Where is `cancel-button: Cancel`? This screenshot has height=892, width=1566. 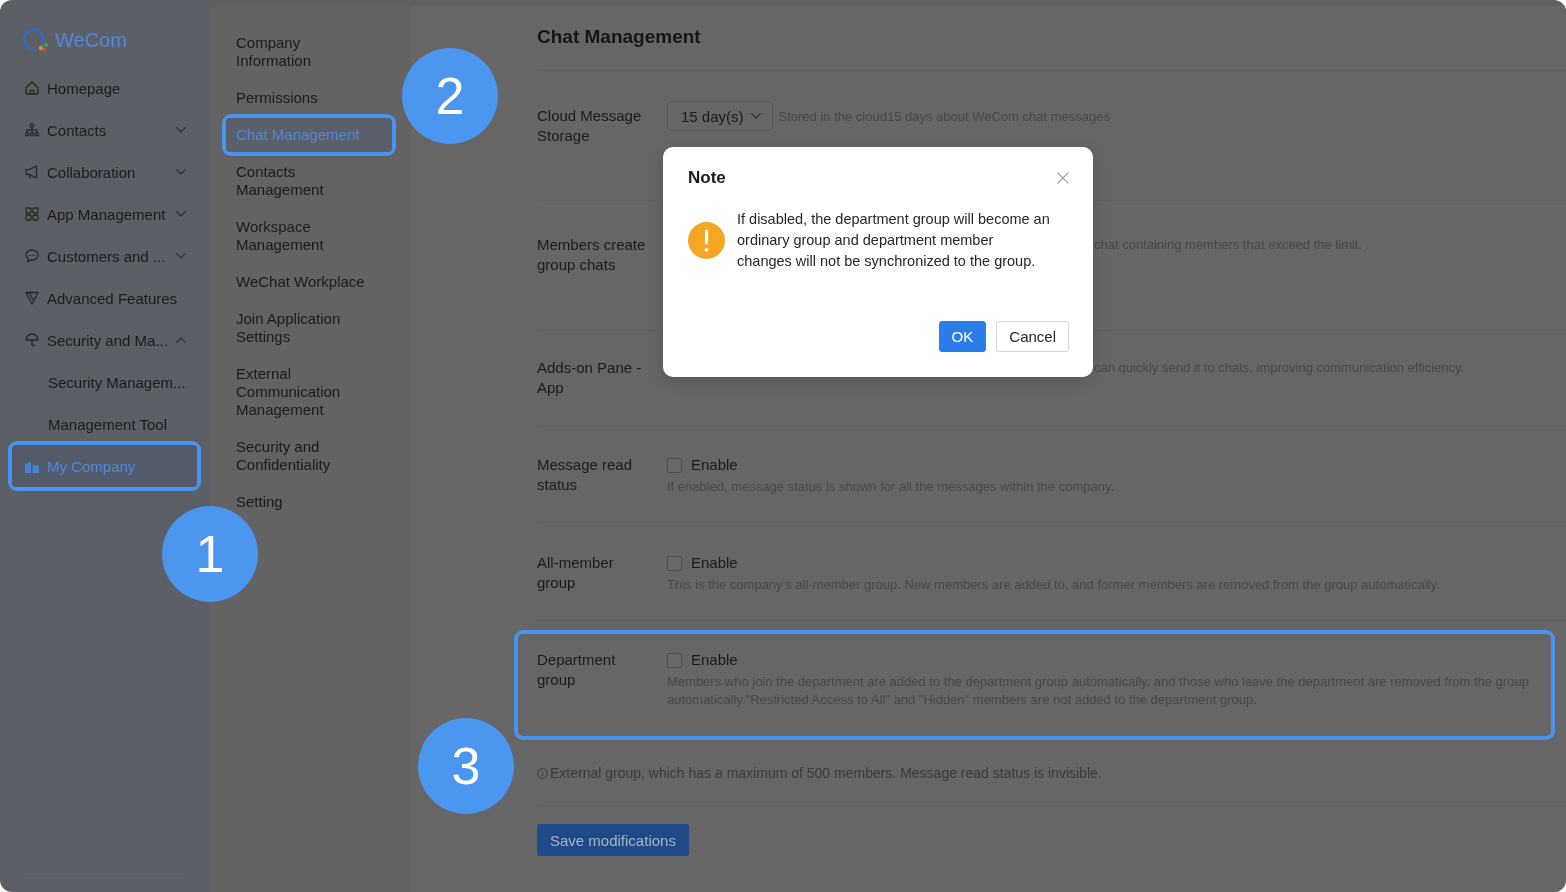 cancel-button: Cancel is located at coordinates (1032, 336).